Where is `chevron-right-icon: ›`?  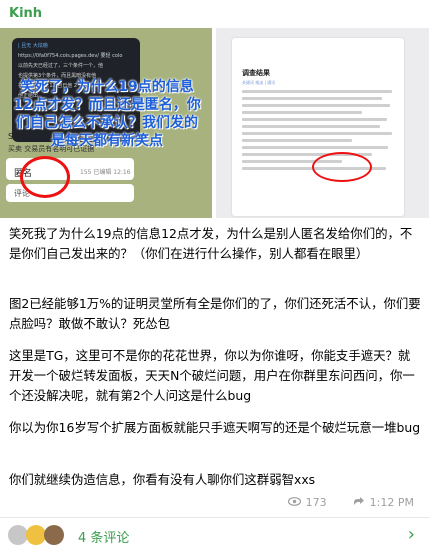 chevron-right-icon: › is located at coordinates (411, 534).